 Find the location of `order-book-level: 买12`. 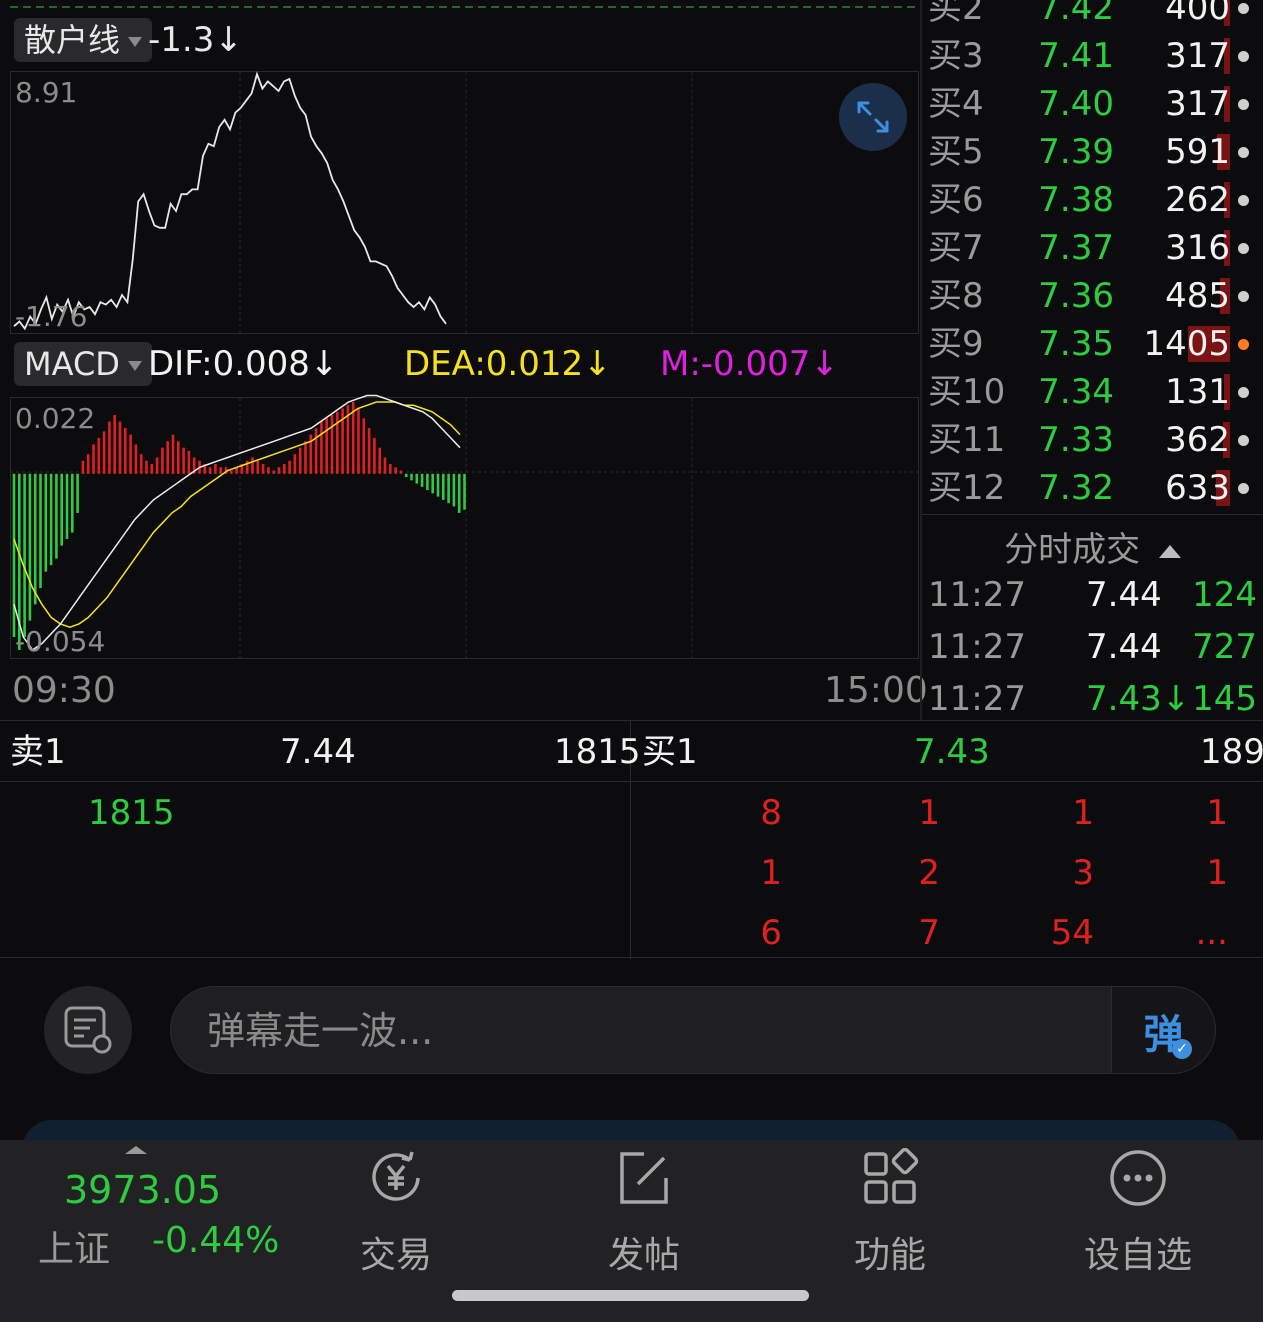

order-book-level: 买12 is located at coordinates (967, 488).